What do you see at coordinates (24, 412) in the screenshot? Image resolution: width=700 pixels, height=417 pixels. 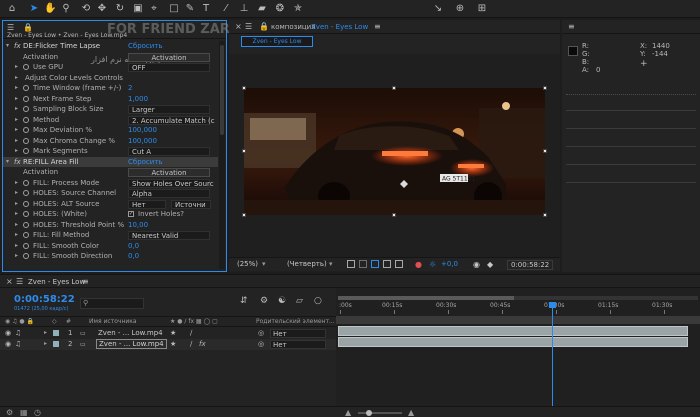 I see `toggle-modes-icon: ▦` at bounding box center [24, 412].